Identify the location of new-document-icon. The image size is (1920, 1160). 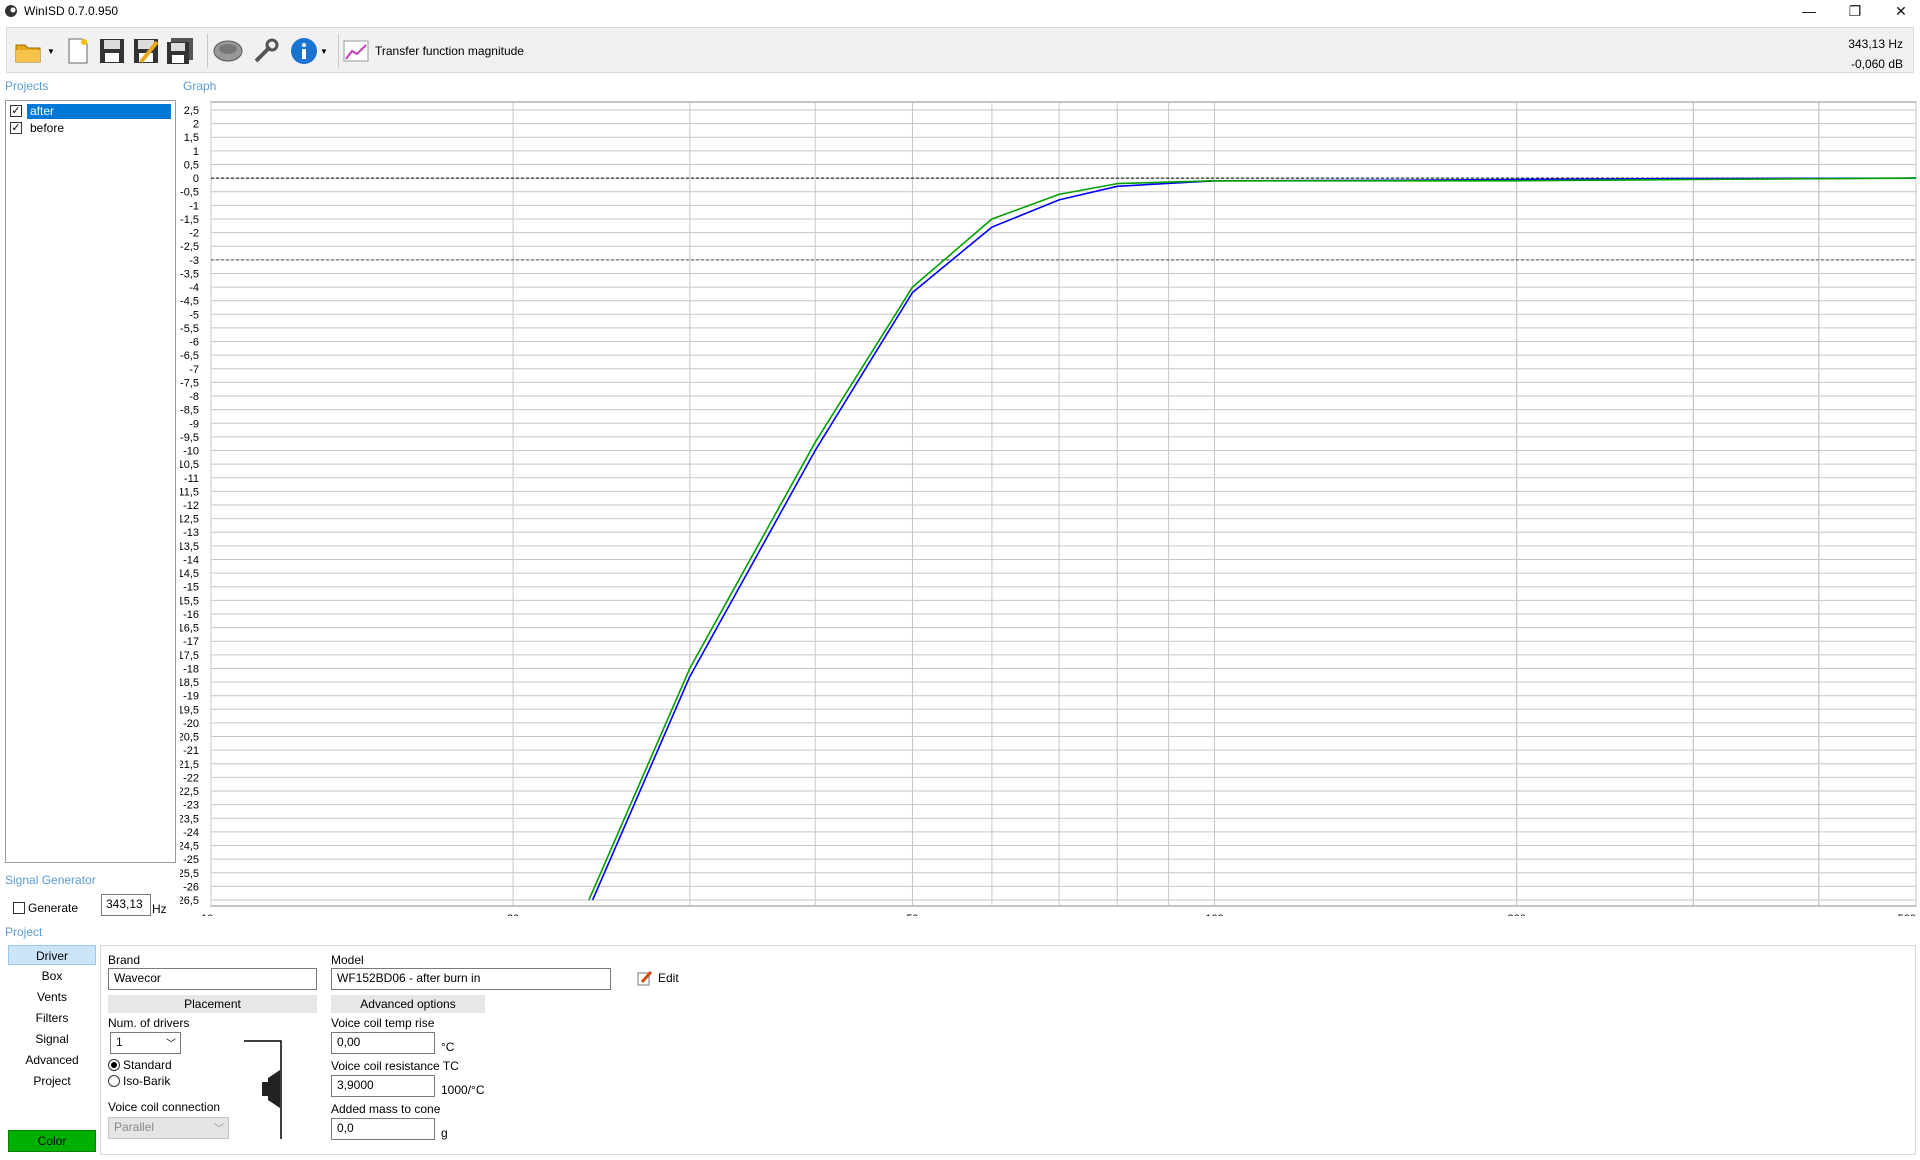
(78, 51).